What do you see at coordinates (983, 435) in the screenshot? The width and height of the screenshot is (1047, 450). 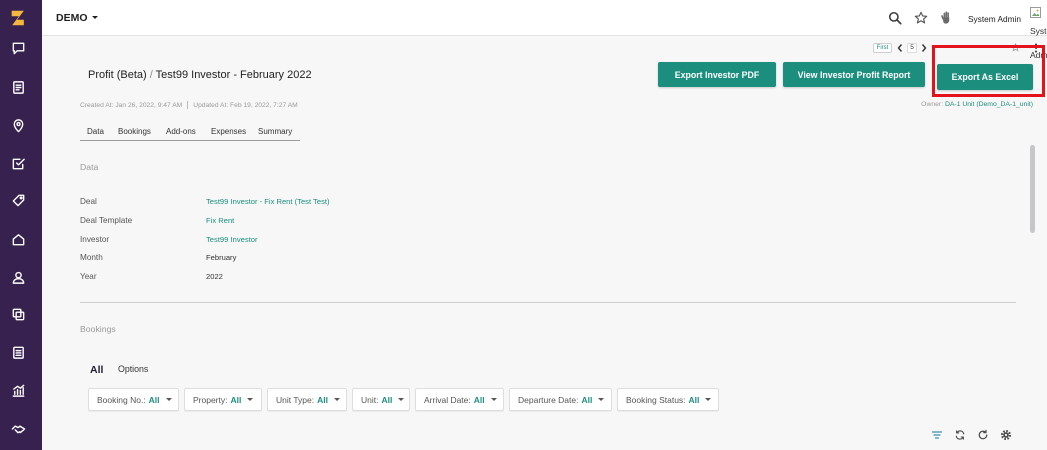 I see `refresh-icon` at bounding box center [983, 435].